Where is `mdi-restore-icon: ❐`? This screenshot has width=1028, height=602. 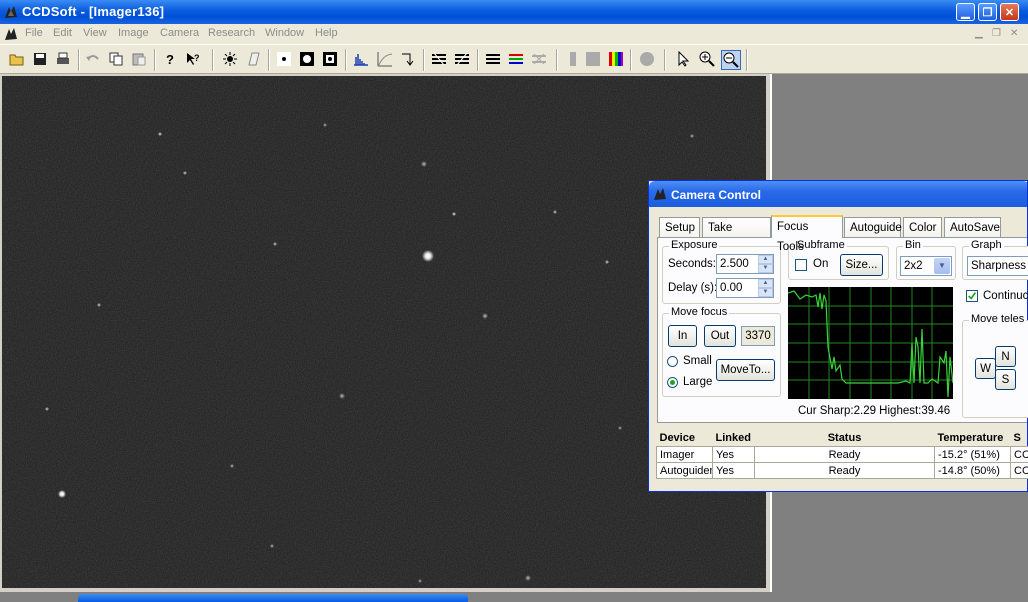 mdi-restore-icon: ❐ is located at coordinates (996, 33).